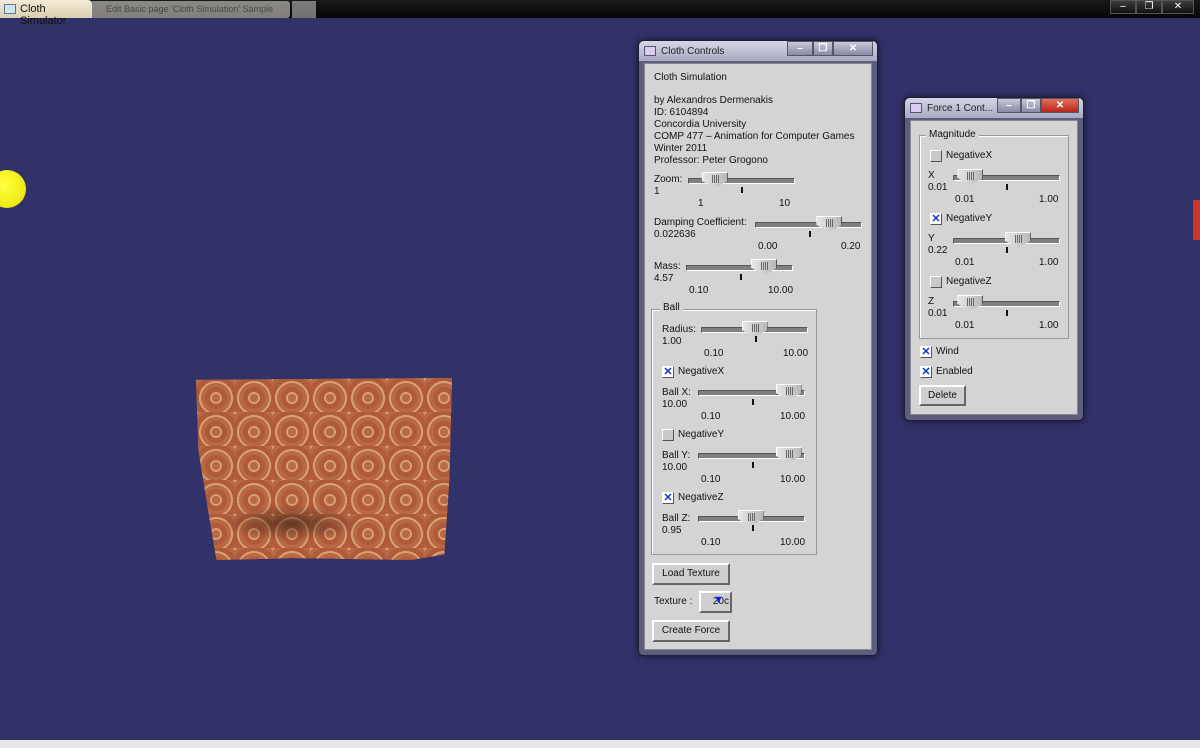 Image resolution: width=1200 pixels, height=748 pixels. What do you see at coordinates (304, 9) in the screenshot?
I see `background-window-button` at bounding box center [304, 9].